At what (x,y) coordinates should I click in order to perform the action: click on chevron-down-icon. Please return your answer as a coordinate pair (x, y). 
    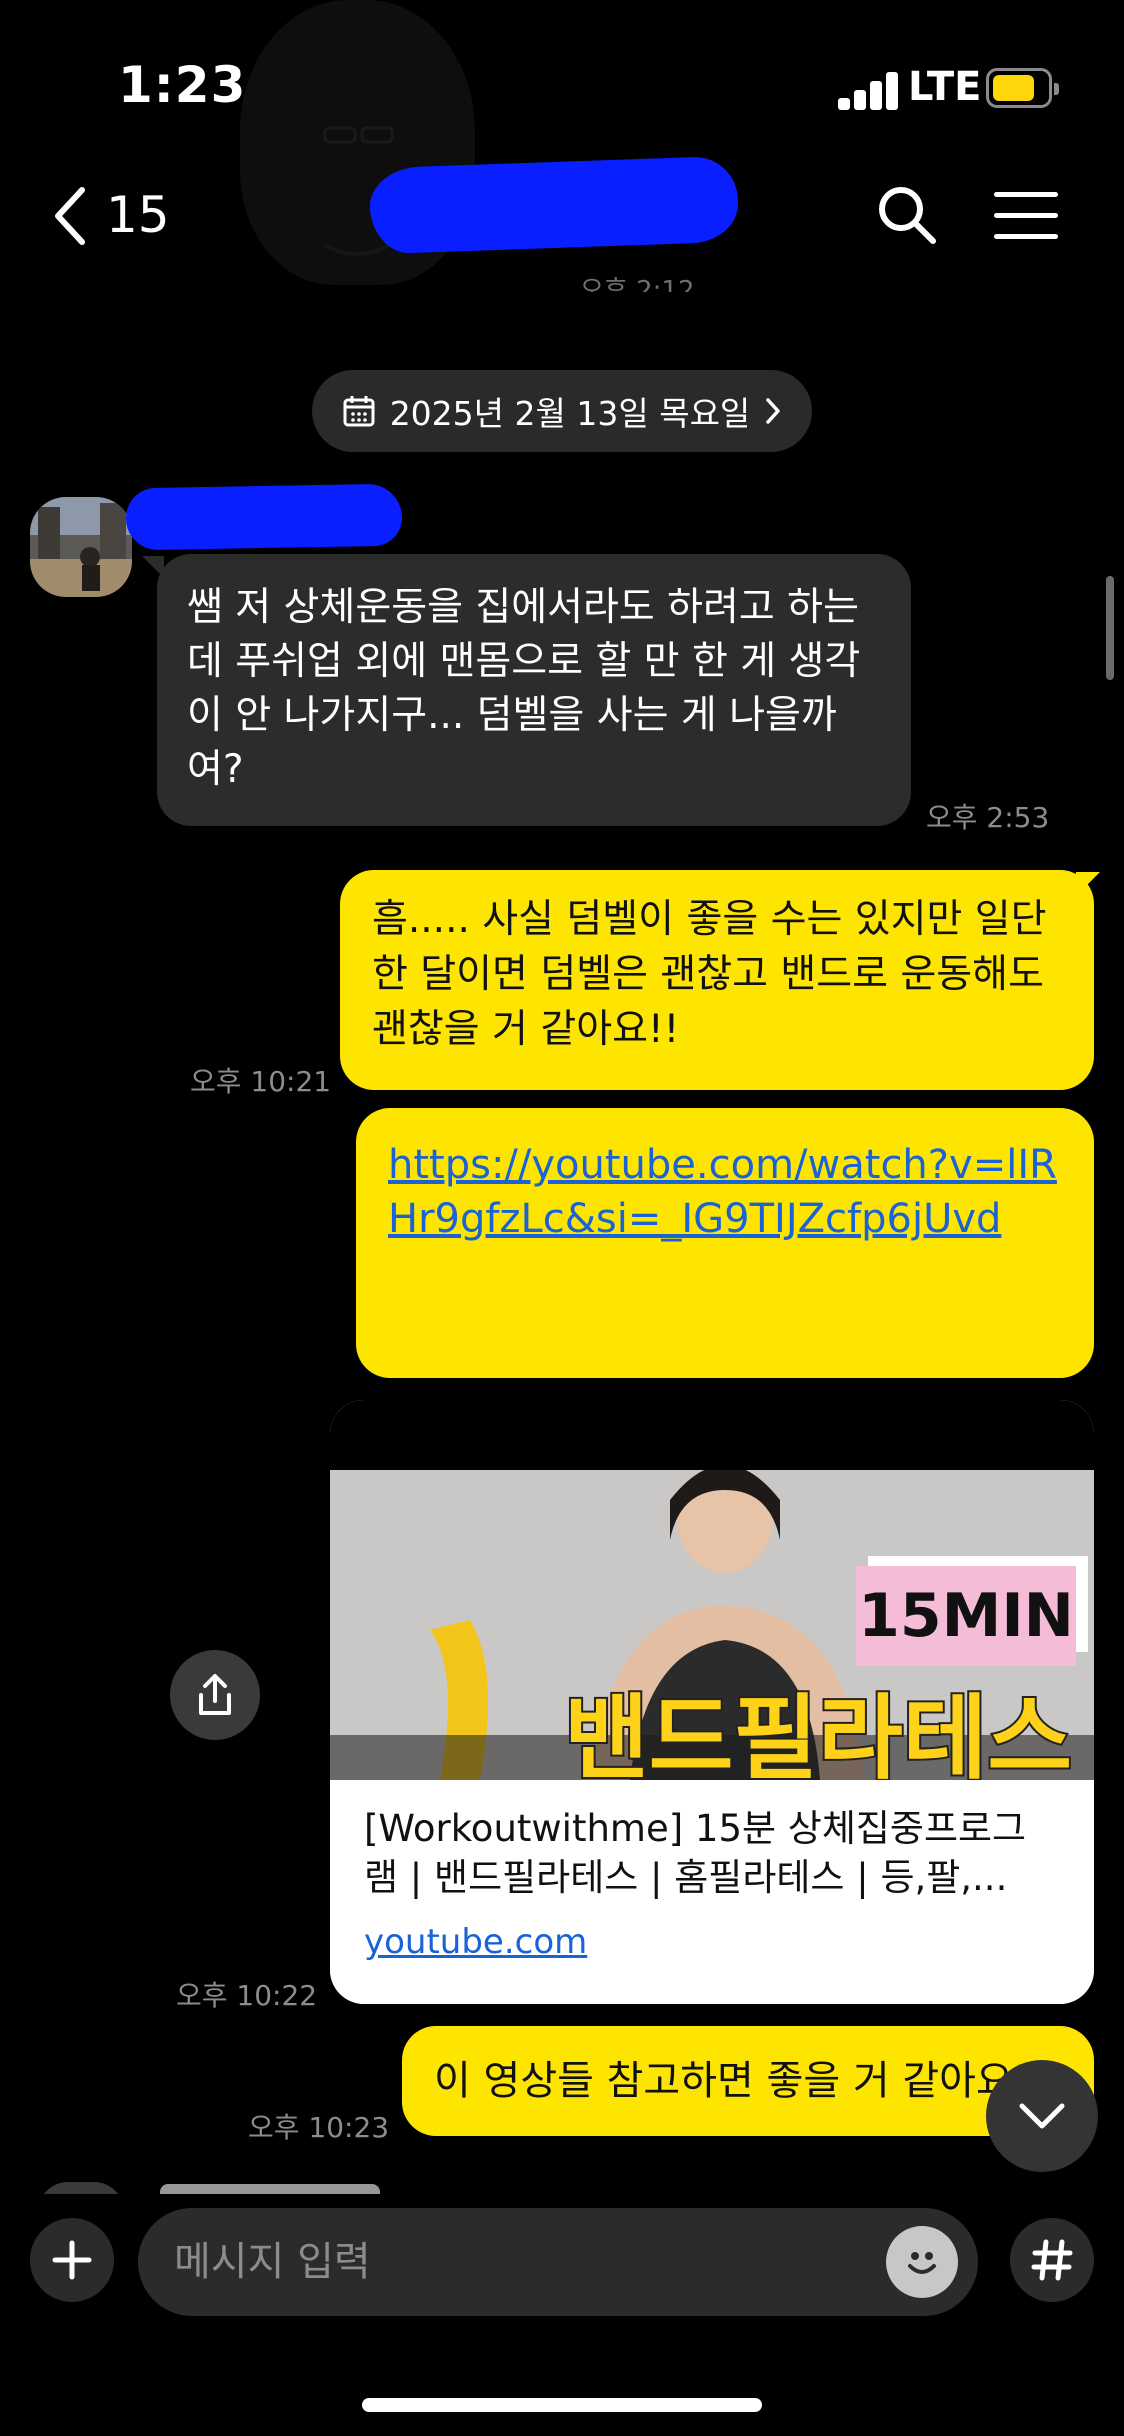
    Looking at the image, I should click on (1042, 2116).